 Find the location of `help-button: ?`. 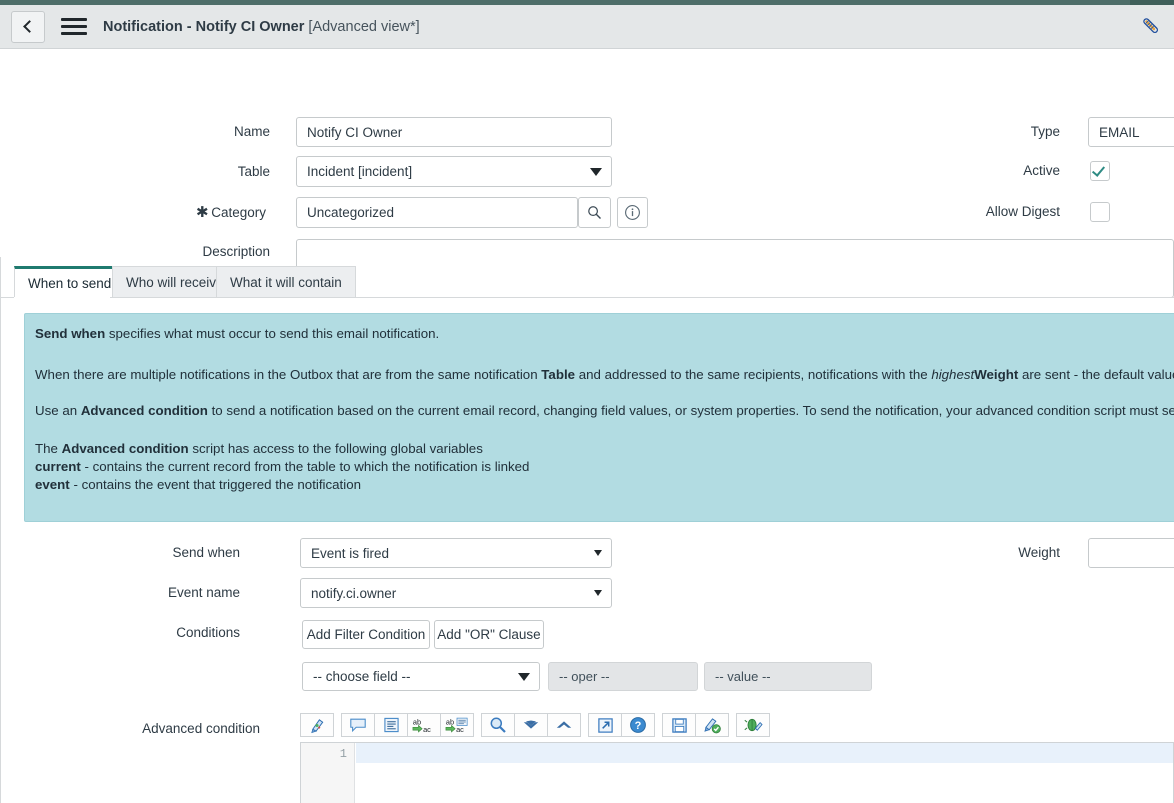

help-button: ? is located at coordinates (638, 725).